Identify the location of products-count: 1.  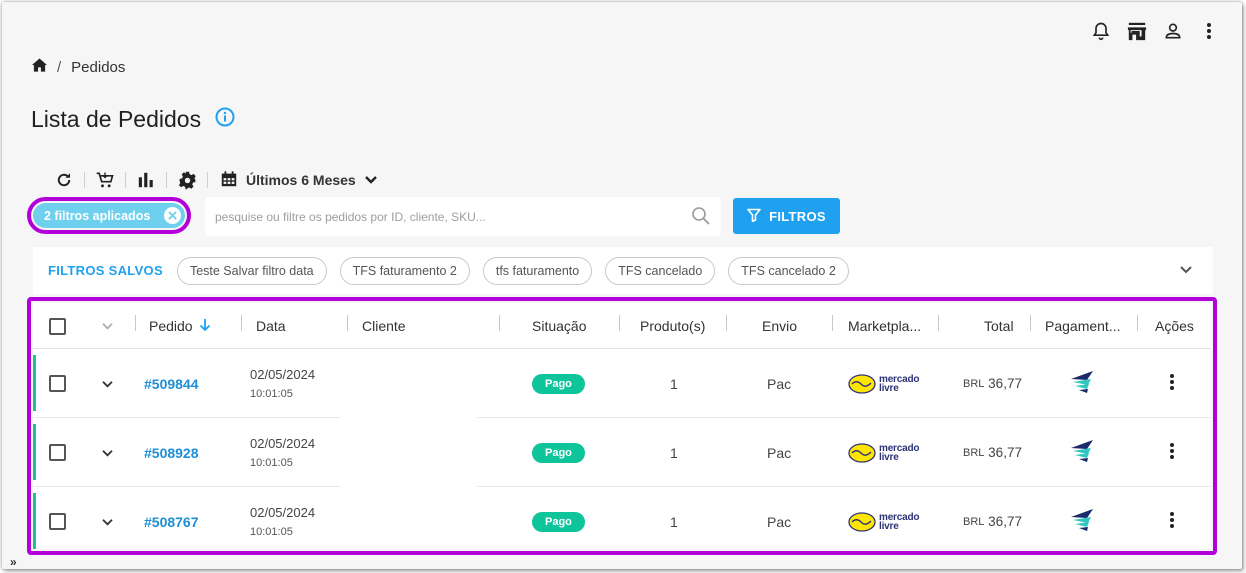
(674, 383).